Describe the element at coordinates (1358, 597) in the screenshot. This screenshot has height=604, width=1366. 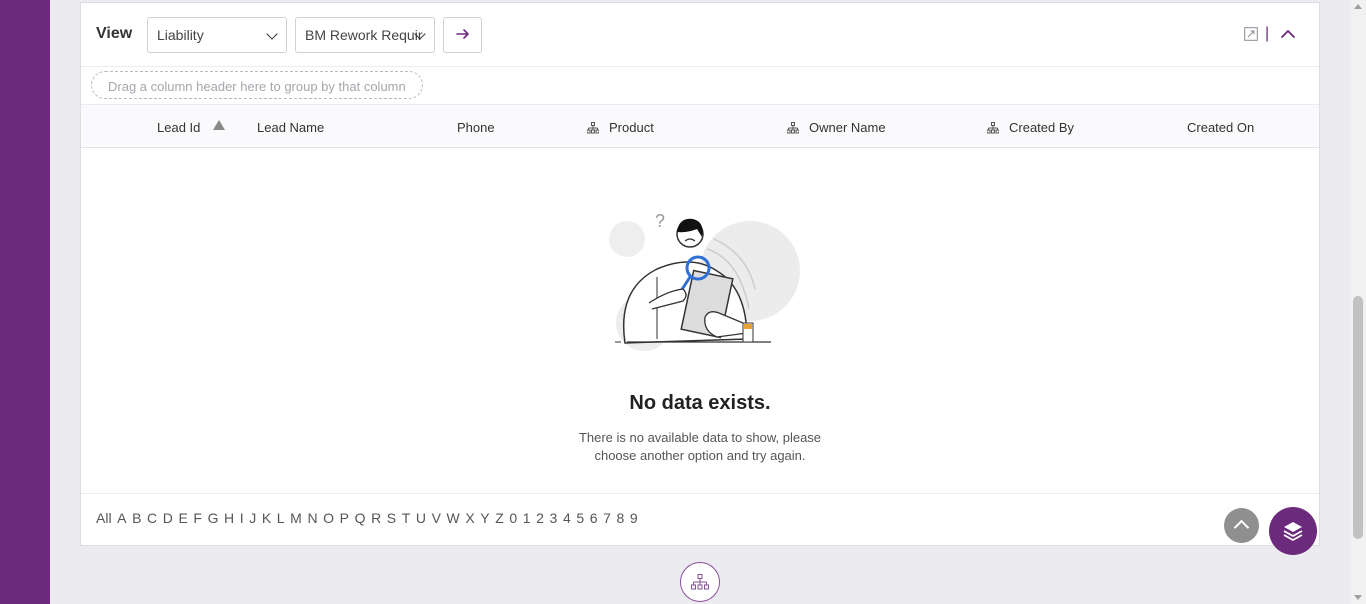
I see `scroll-down-arrow-icon` at that location.